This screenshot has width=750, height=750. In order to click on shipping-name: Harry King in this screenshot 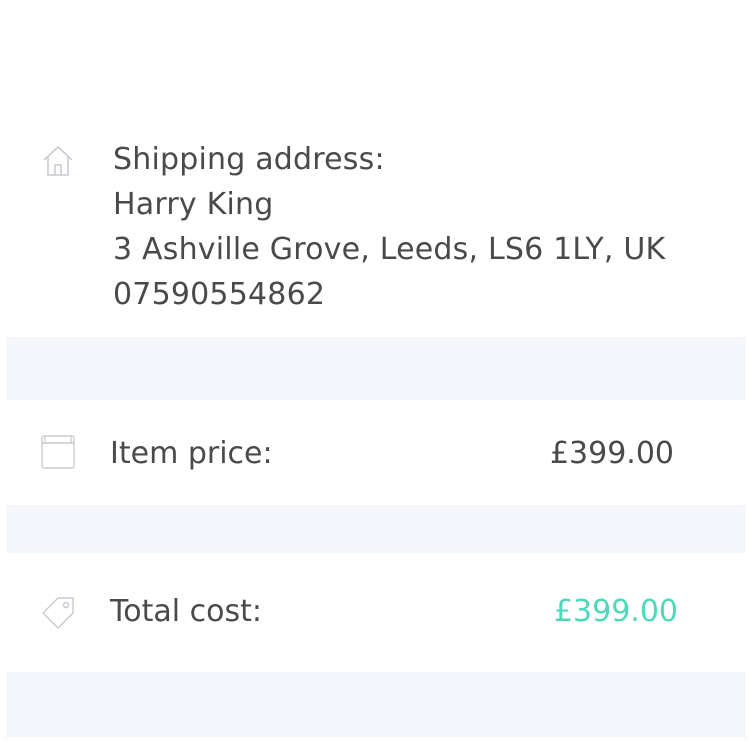, I will do `click(193, 204)`.